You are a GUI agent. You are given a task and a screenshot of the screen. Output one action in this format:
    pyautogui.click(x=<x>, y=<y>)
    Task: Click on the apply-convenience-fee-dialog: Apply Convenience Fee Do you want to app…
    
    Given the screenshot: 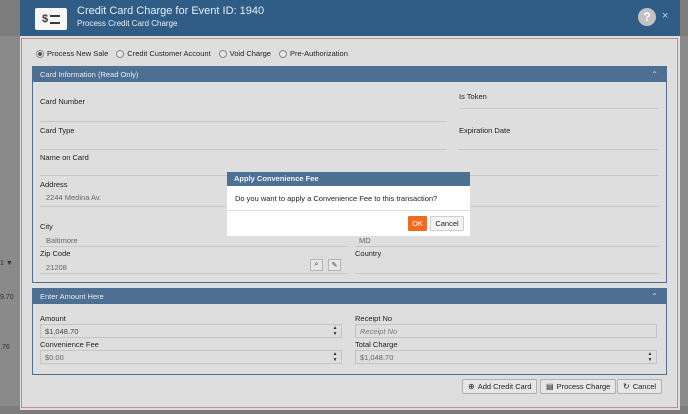 What is the action you would take?
    pyautogui.click(x=348, y=204)
    